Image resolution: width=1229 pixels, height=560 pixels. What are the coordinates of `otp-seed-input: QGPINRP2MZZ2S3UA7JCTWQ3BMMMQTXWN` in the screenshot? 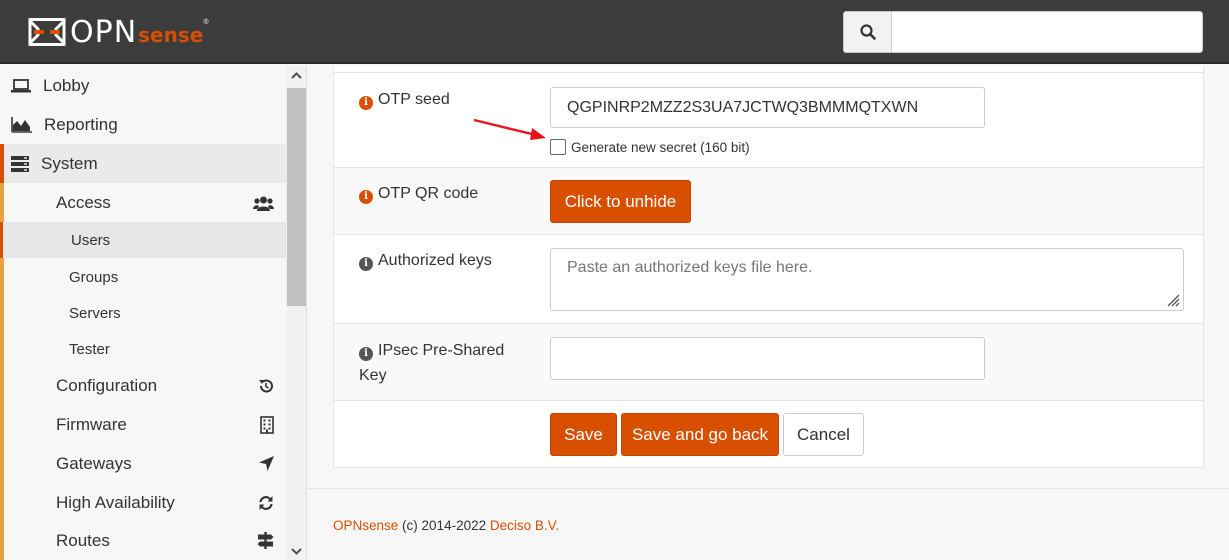 It's located at (767, 107).